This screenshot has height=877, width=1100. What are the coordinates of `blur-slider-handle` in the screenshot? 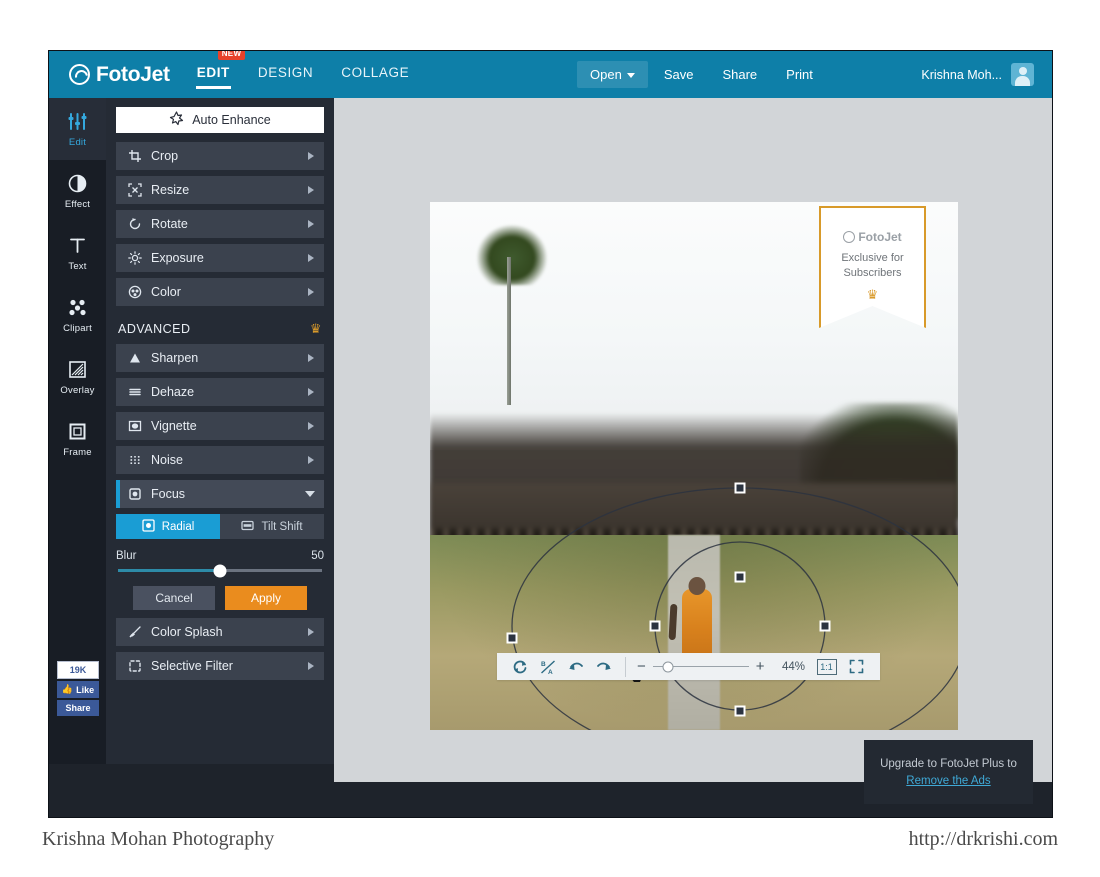 It's located at (220, 570).